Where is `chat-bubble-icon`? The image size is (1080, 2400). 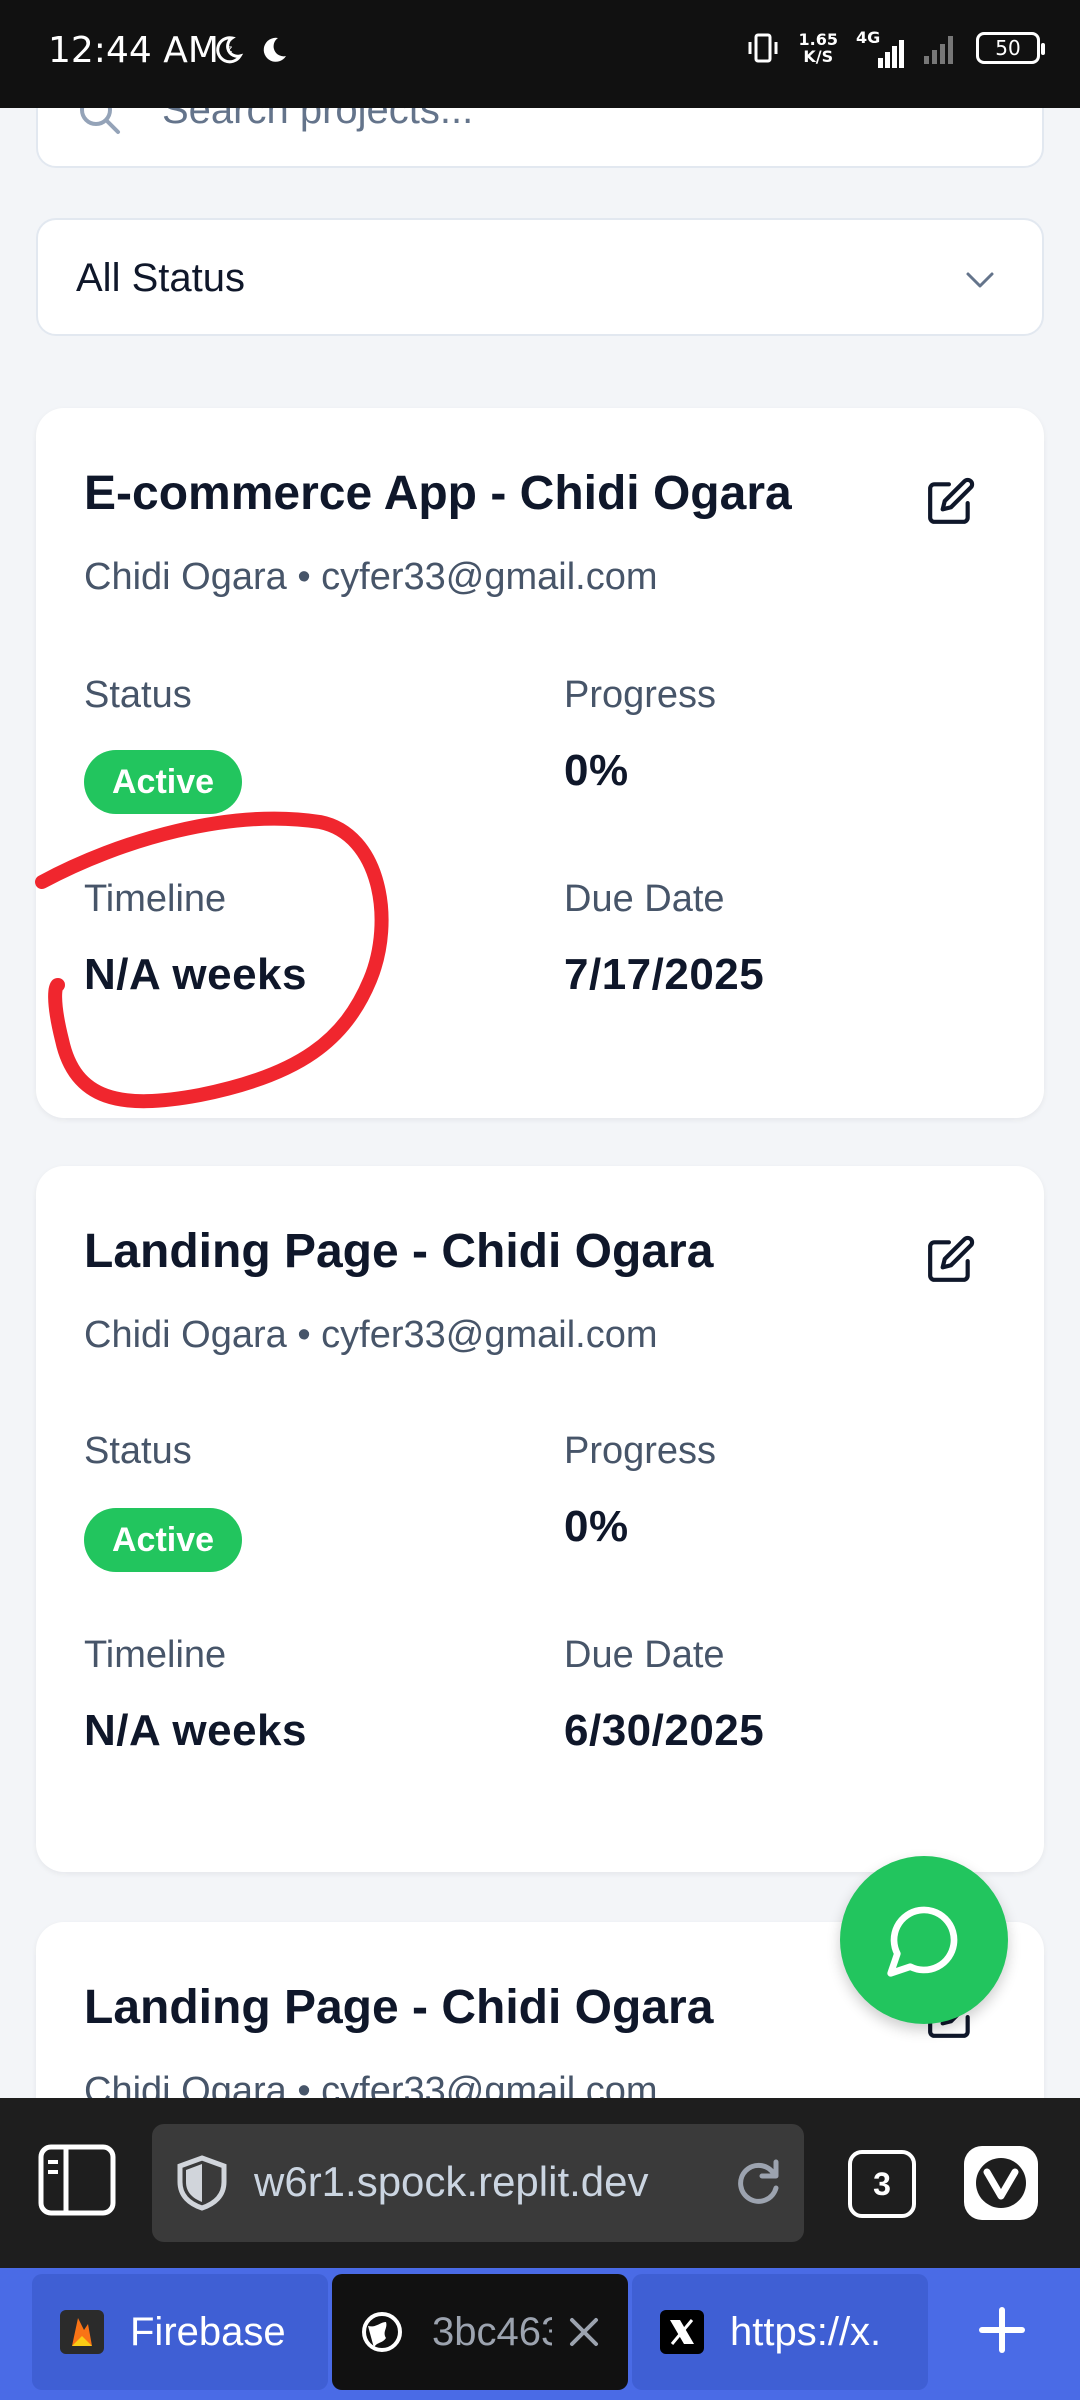 chat-bubble-icon is located at coordinates (922, 1941).